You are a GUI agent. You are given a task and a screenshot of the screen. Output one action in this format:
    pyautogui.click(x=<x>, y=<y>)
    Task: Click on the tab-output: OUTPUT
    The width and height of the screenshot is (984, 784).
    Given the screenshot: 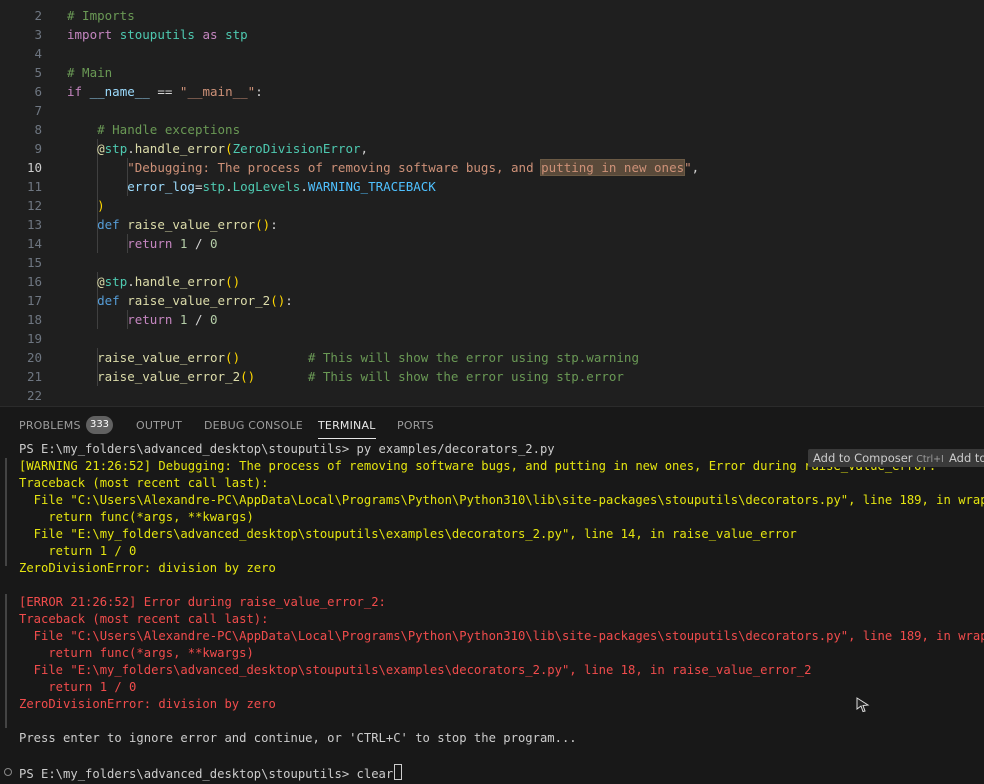 What is the action you would take?
    pyautogui.click(x=159, y=425)
    